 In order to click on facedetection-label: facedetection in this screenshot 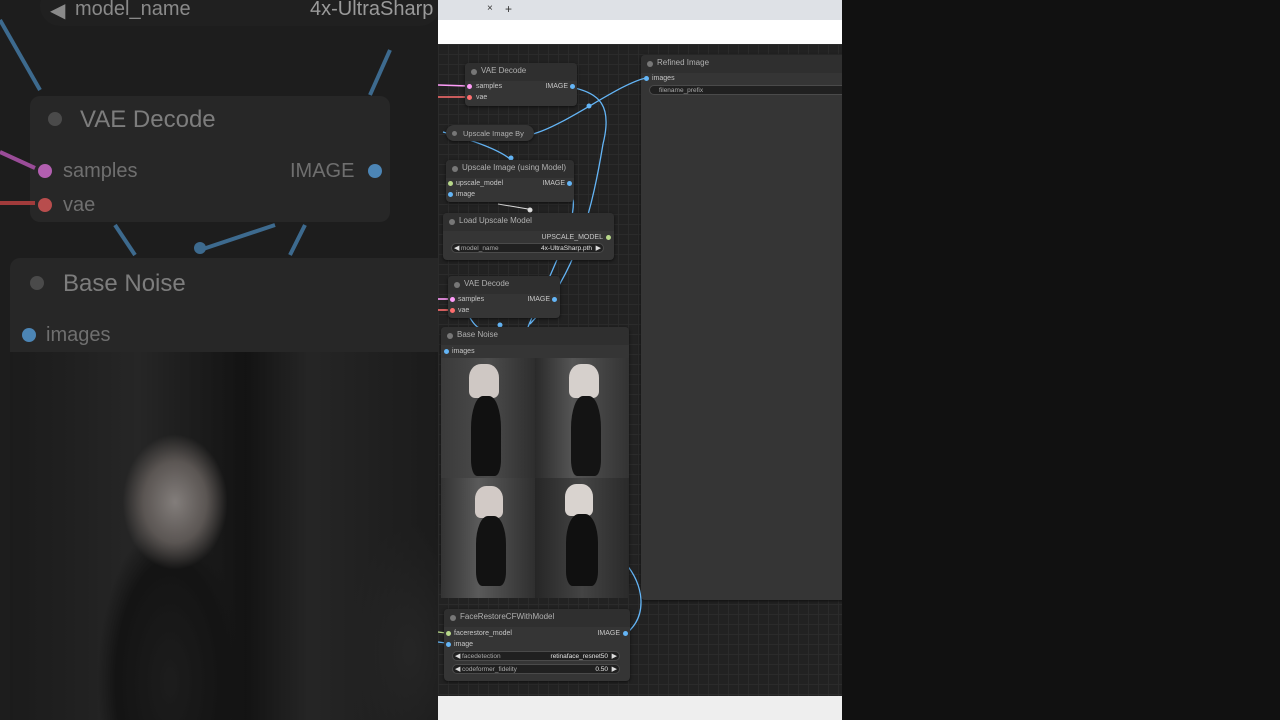, I will do `click(481, 656)`.